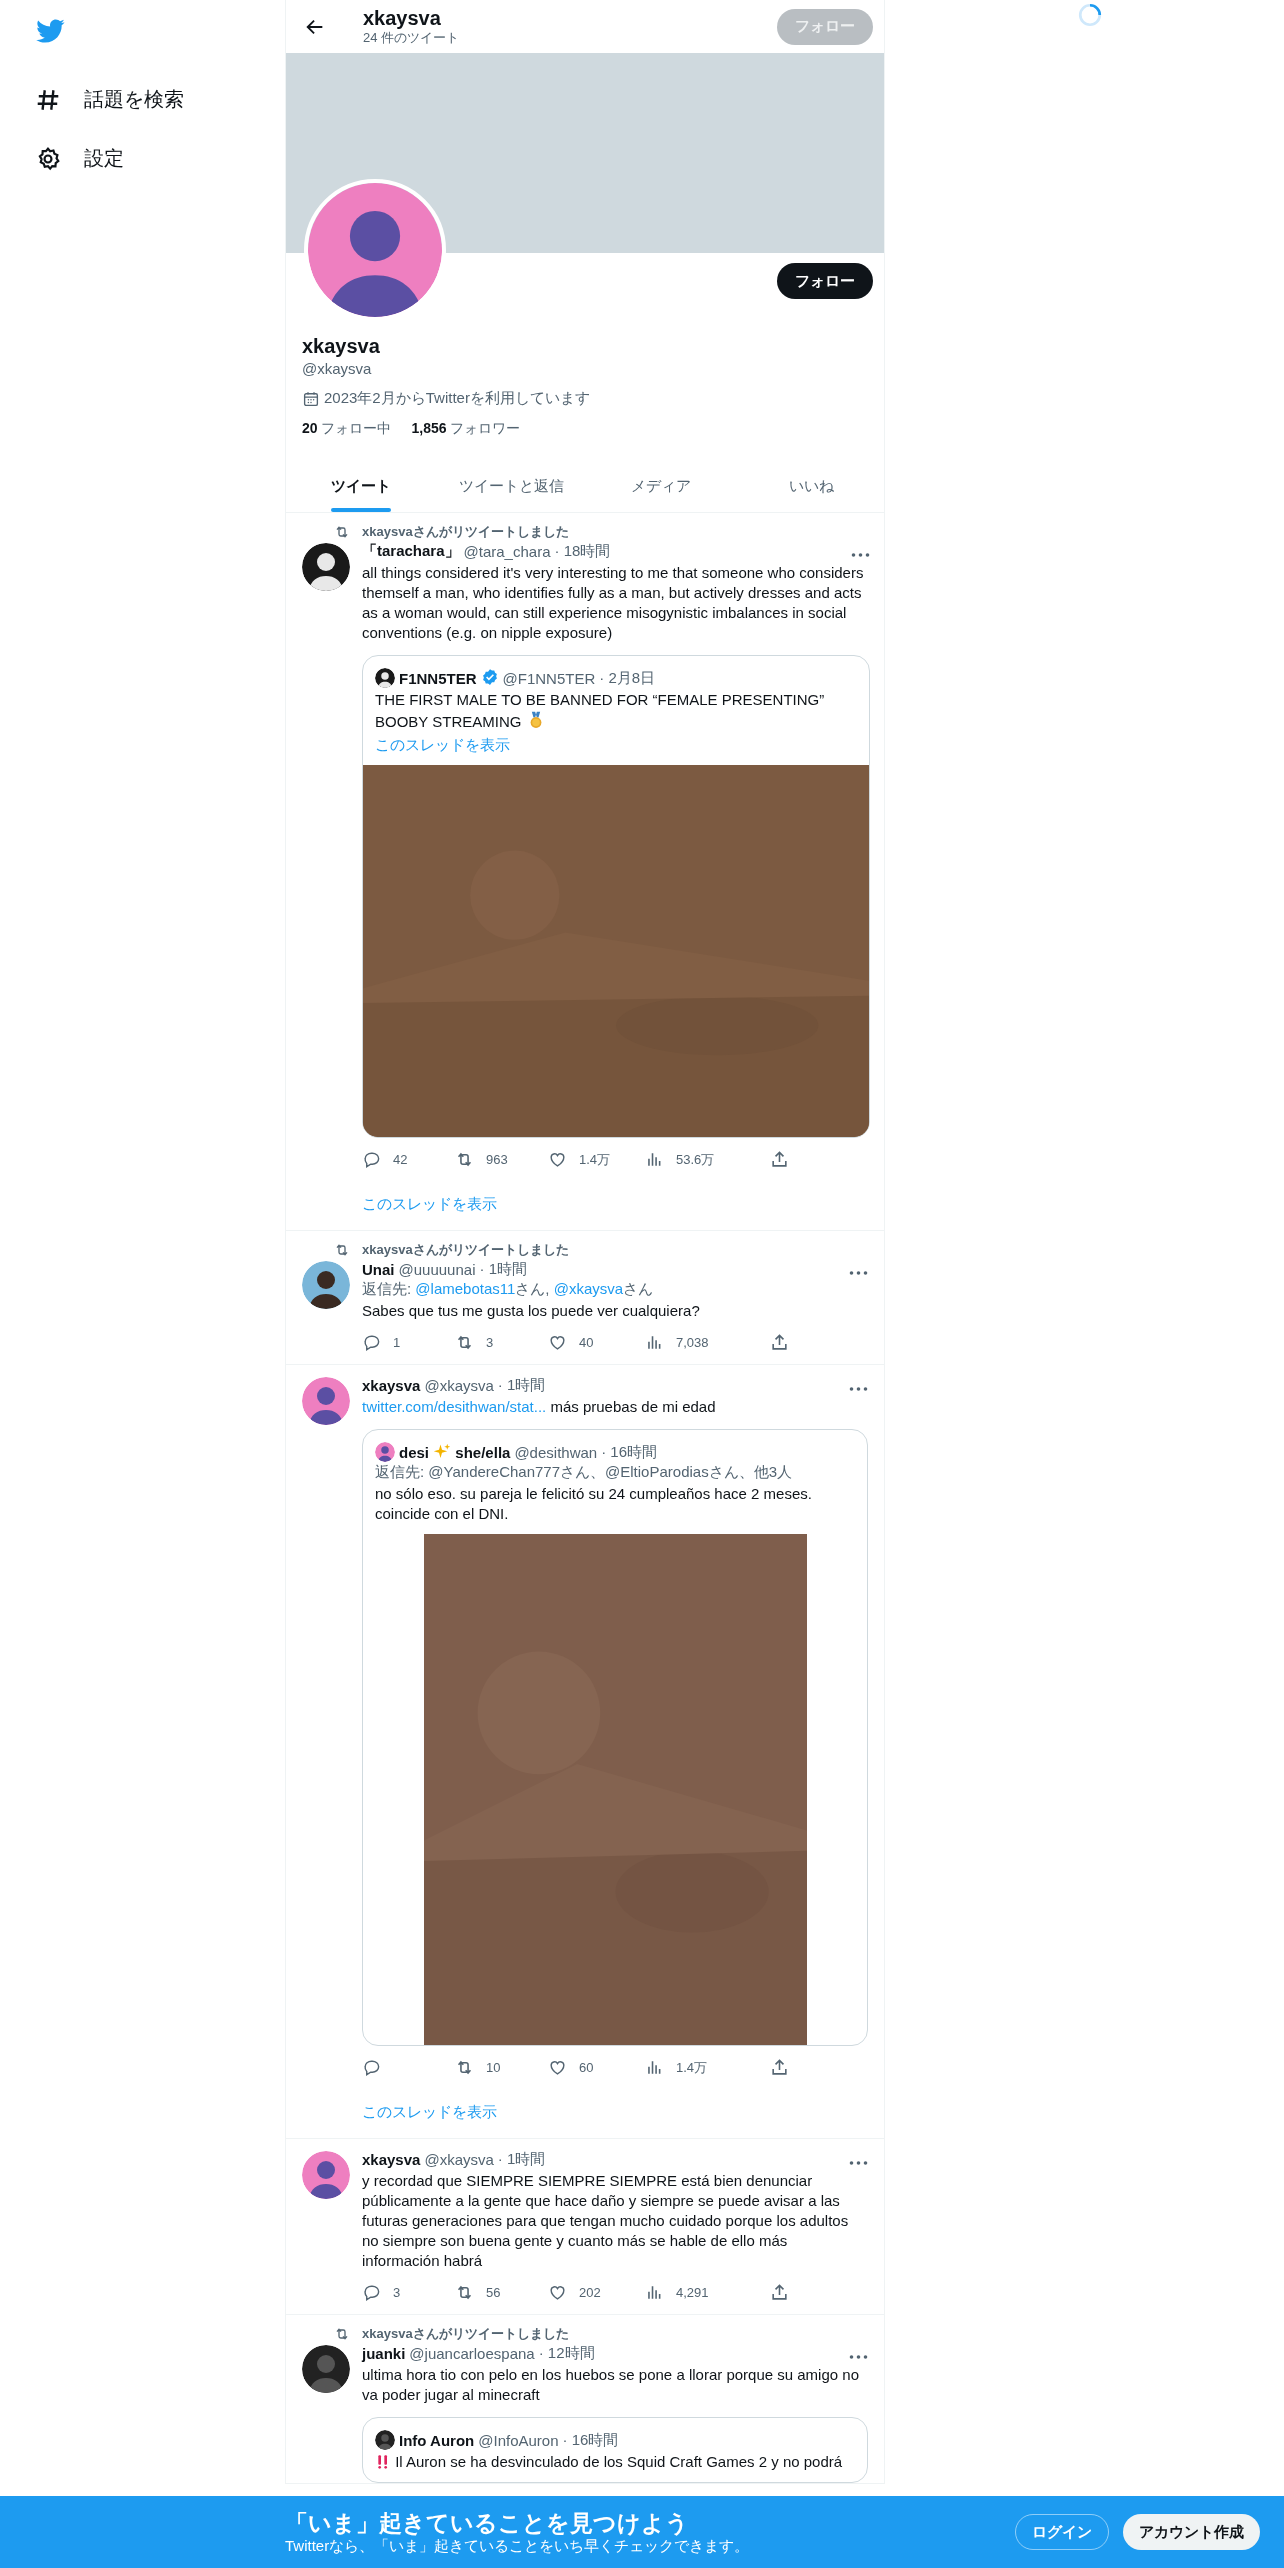  Describe the element at coordinates (79, 158) in the screenshot. I see `nav-item: 設定` at that location.